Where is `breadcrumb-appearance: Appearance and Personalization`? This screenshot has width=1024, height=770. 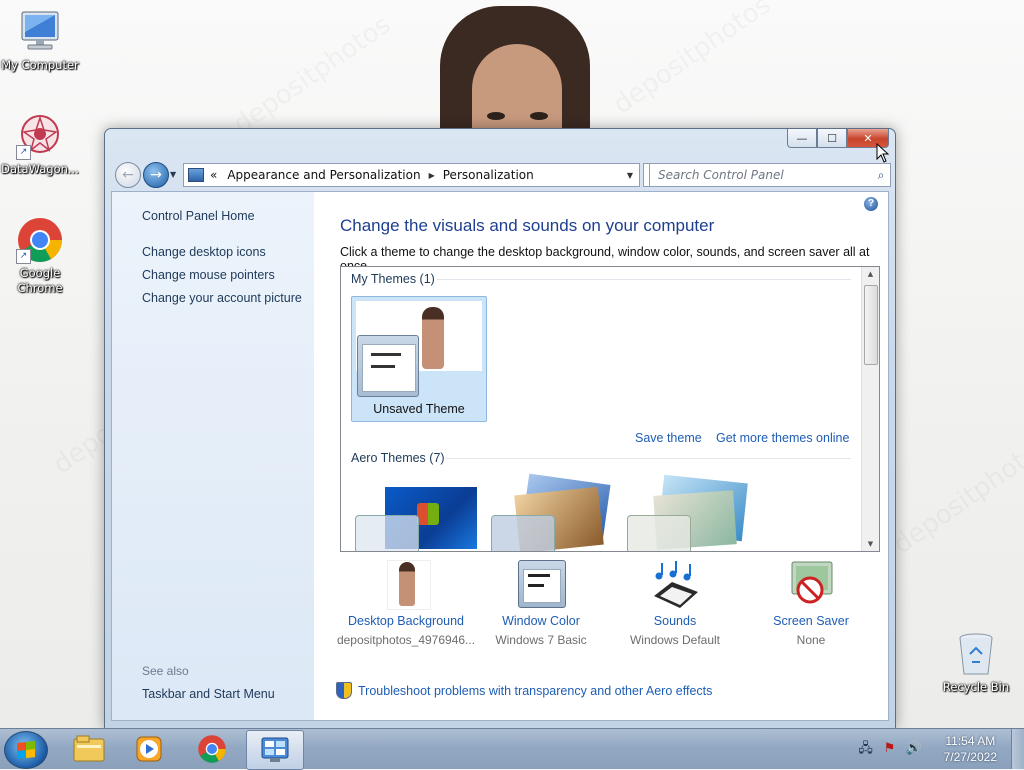
breadcrumb-appearance: Appearance and Personalization is located at coordinates (323, 175).